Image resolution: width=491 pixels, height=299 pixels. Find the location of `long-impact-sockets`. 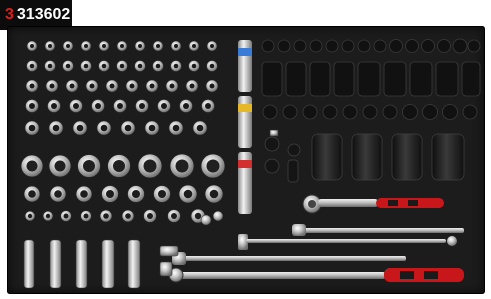

long-impact-sockets is located at coordinates (388, 157).